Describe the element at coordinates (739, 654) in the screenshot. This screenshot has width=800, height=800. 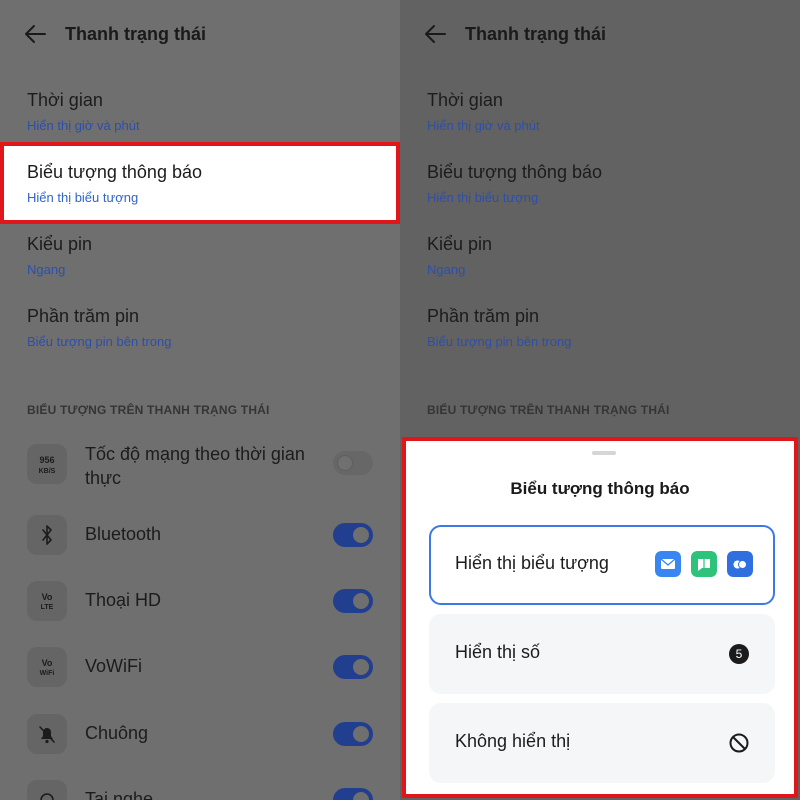
I see `number-badge: 5` at that location.